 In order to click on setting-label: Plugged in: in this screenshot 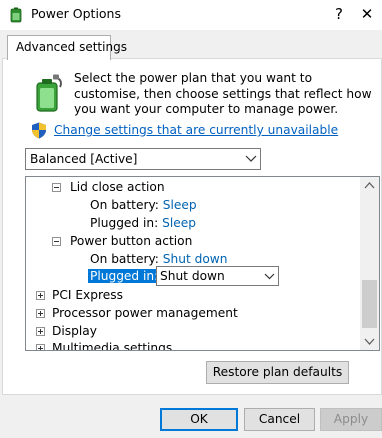, I will do `click(124, 223)`.